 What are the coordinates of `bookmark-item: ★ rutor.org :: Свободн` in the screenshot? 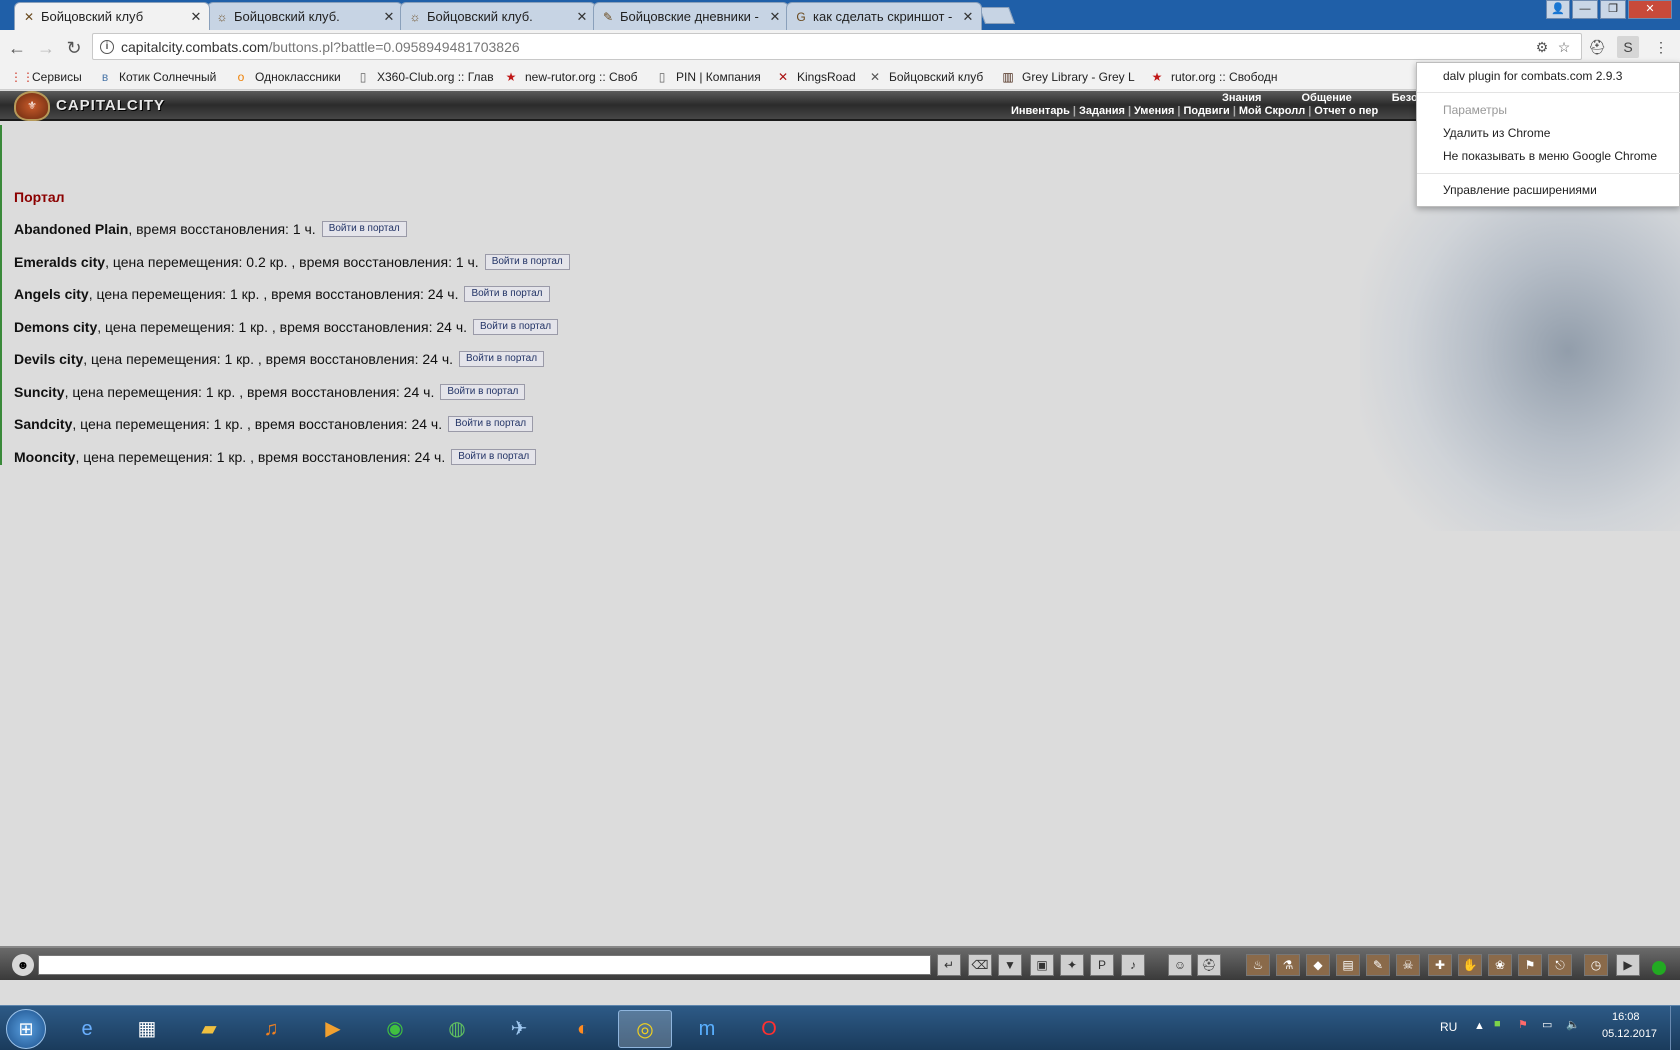 It's located at (1213, 77).